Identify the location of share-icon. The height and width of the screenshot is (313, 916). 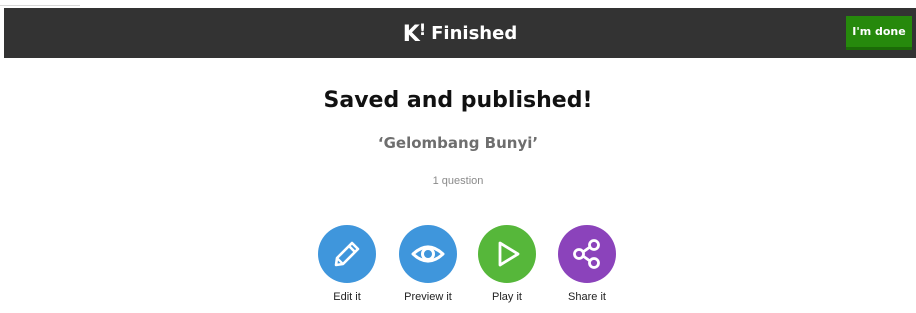
(586, 254).